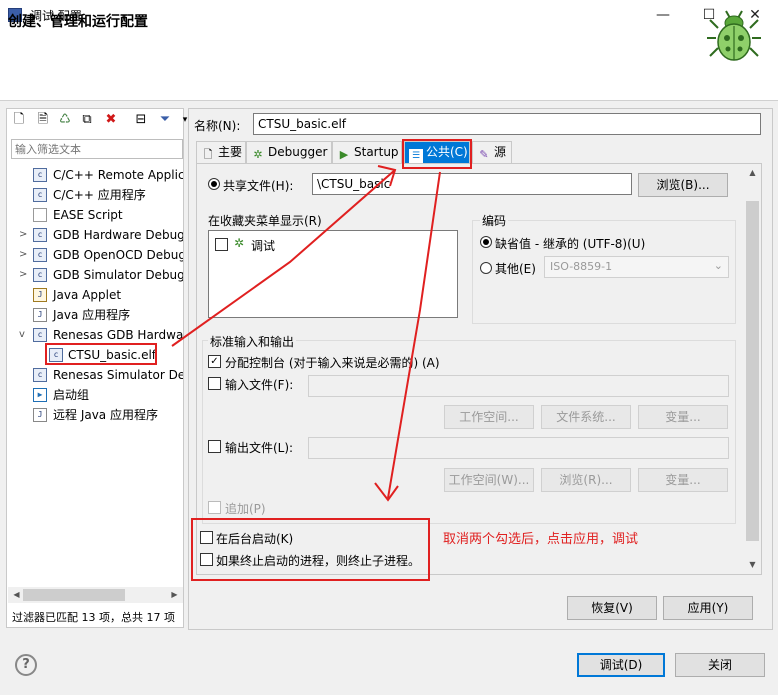 Image resolution: width=778 pixels, height=695 pixels. Describe the element at coordinates (40, 415) in the screenshot. I see `remote-java-icon: J` at that location.